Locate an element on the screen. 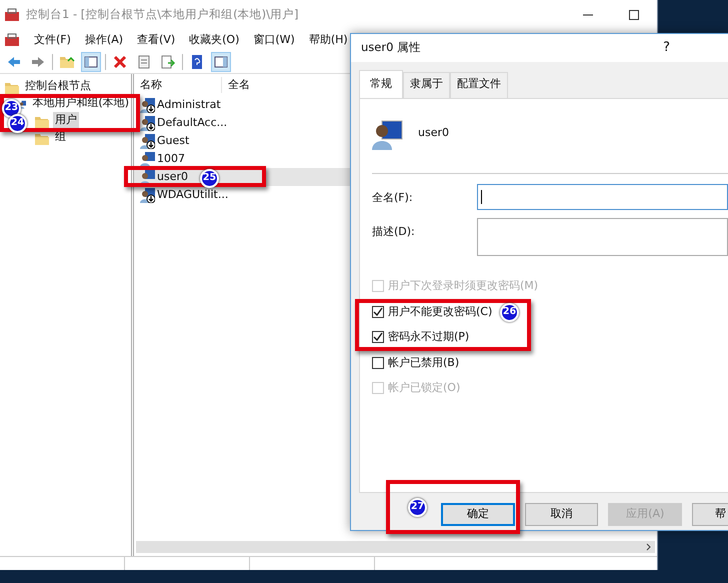  checkbox-label: 密码永不过期(P) is located at coordinates (429, 337).